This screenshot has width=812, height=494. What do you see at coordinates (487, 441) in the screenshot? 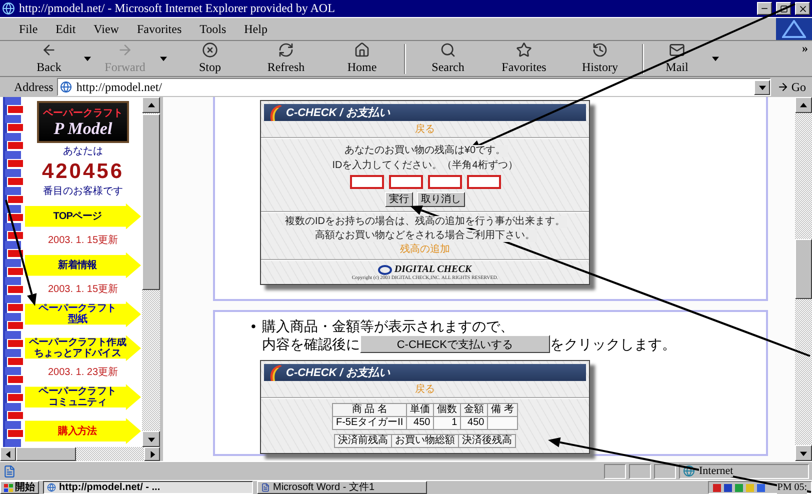
I see `table-header: 決済後残高` at bounding box center [487, 441].